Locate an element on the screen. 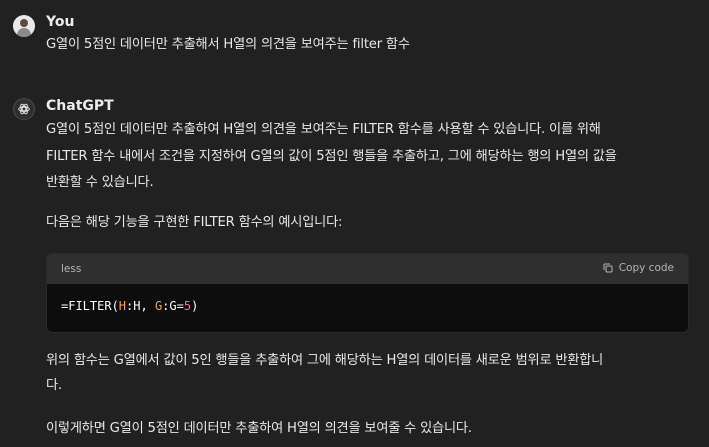  copy-code-button: Copy code is located at coordinates (638, 268).